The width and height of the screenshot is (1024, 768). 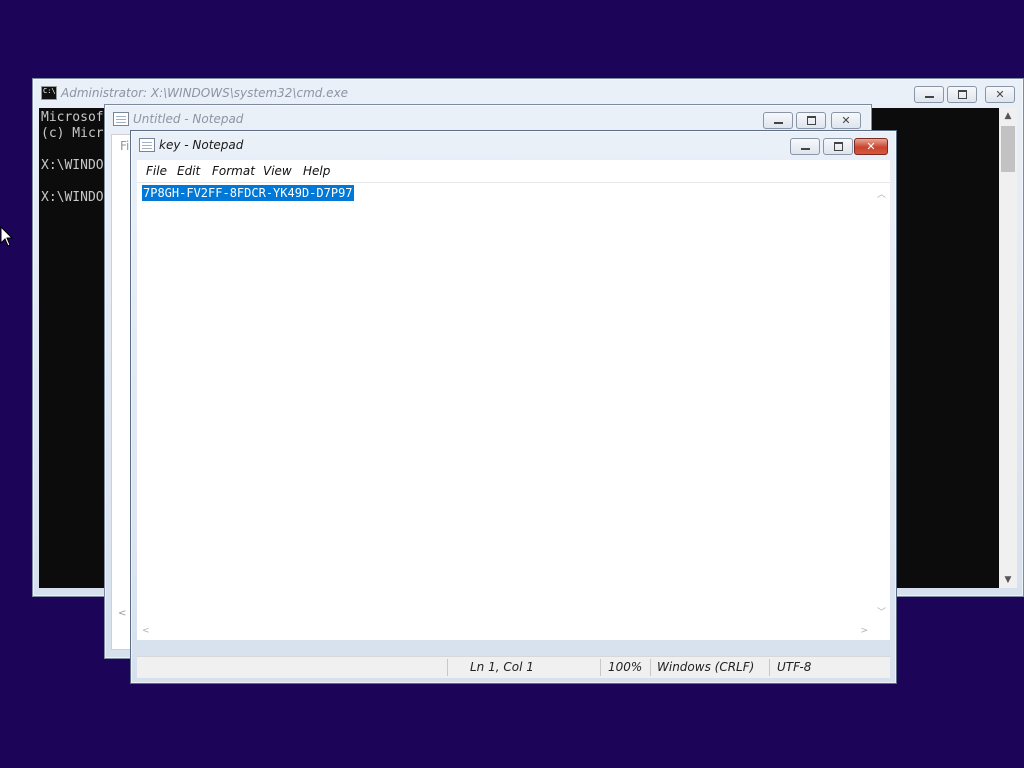 I want to click on cursor-position: Ln 1, Col 1, so click(x=502, y=667).